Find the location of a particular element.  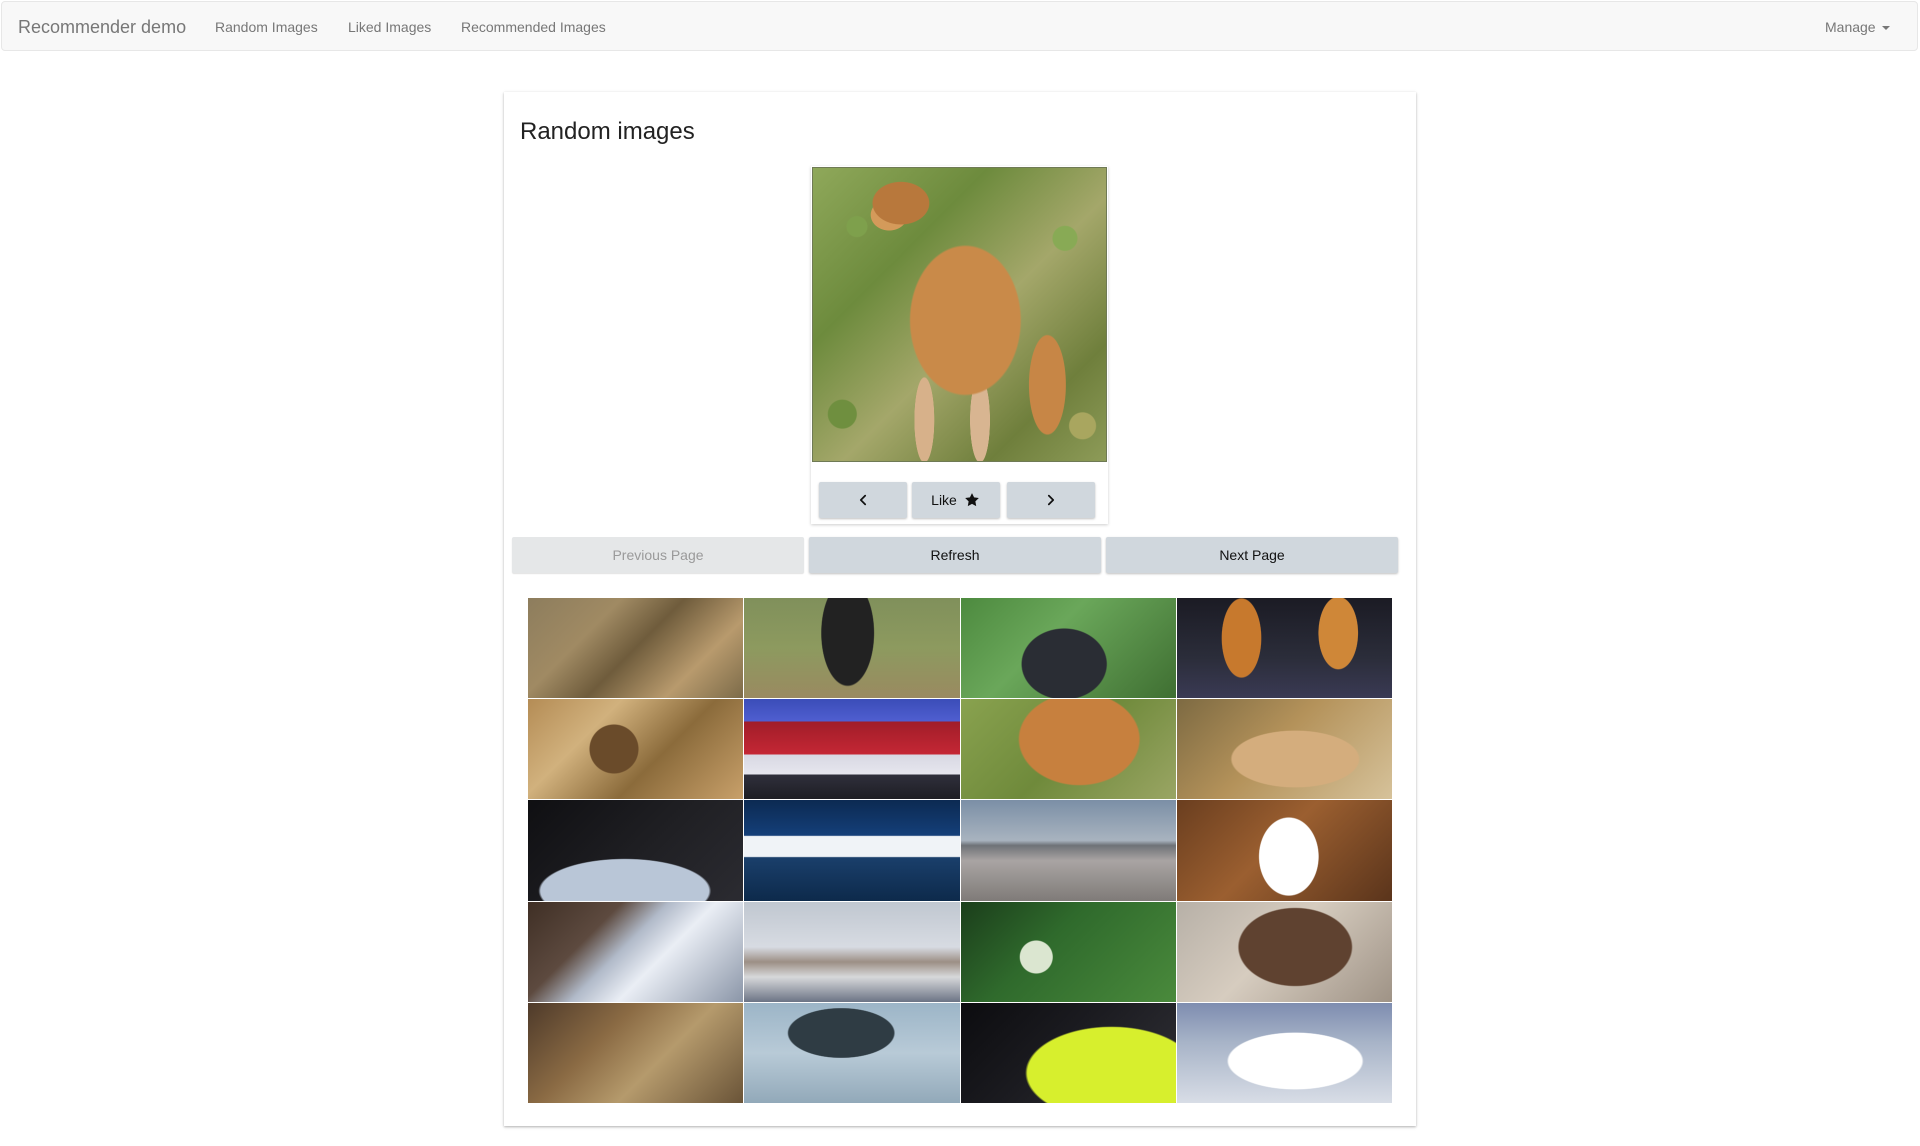

previous-image-button is located at coordinates (863, 500).